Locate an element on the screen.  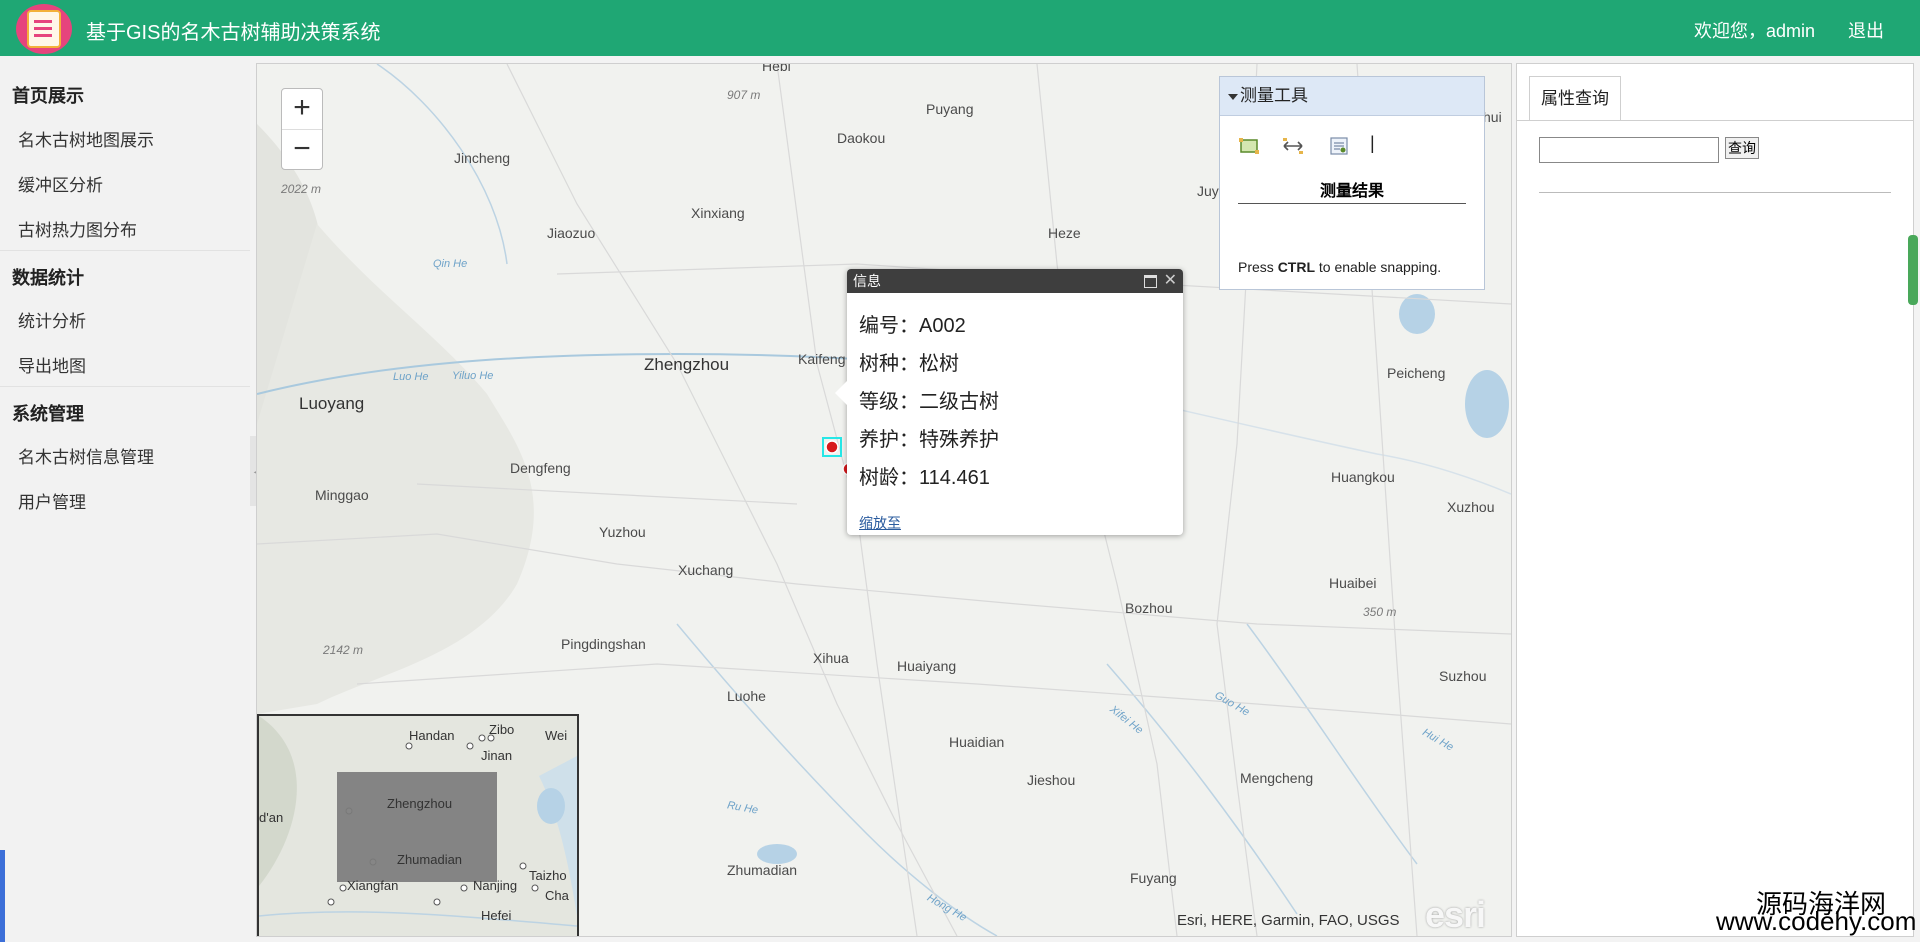
app-header: 基于GIS的名木古树辅助决策系统 欢迎您，admin 退出 is located at coordinates (960, 28).